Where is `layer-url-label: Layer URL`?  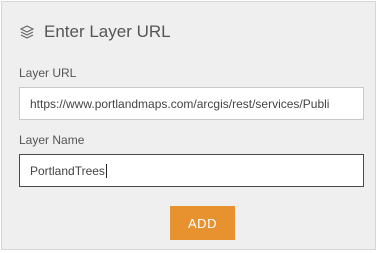 layer-url-label: Layer URL is located at coordinates (48, 73).